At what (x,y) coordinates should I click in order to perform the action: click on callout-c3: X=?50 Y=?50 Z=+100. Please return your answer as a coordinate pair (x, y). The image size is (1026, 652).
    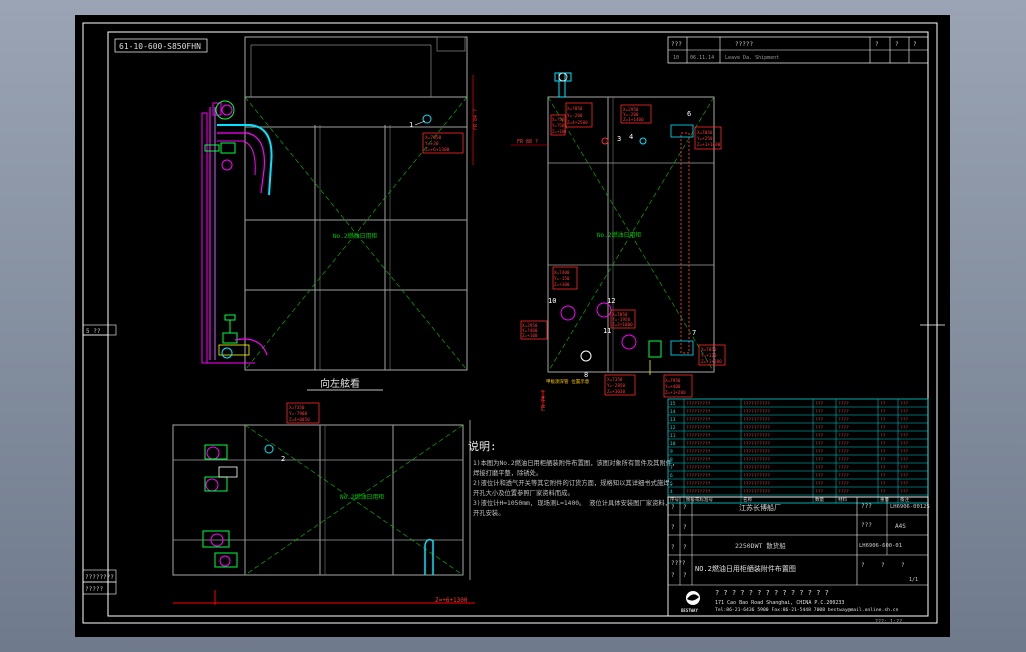
    Looking at the image, I should click on (558, 125).